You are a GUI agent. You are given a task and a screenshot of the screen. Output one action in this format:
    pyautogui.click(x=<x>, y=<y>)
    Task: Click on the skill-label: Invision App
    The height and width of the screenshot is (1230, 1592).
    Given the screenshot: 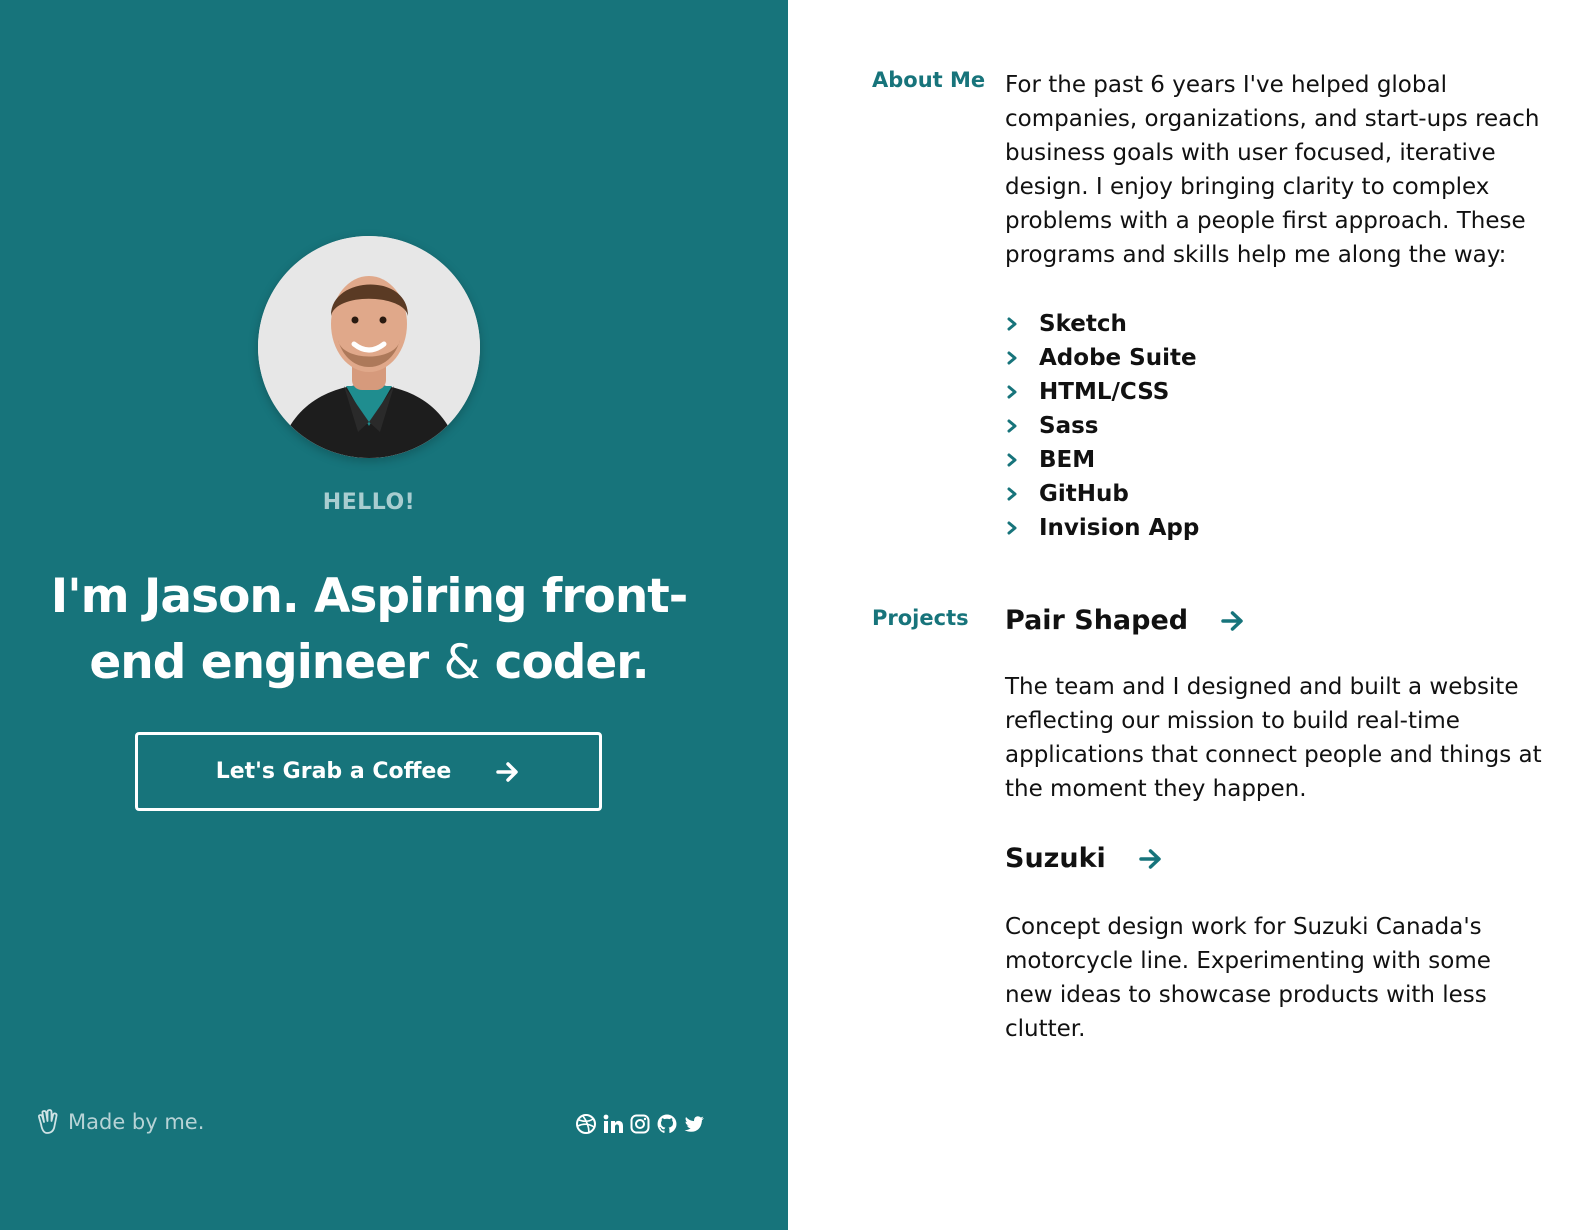 What is the action you would take?
    pyautogui.click(x=1119, y=528)
    